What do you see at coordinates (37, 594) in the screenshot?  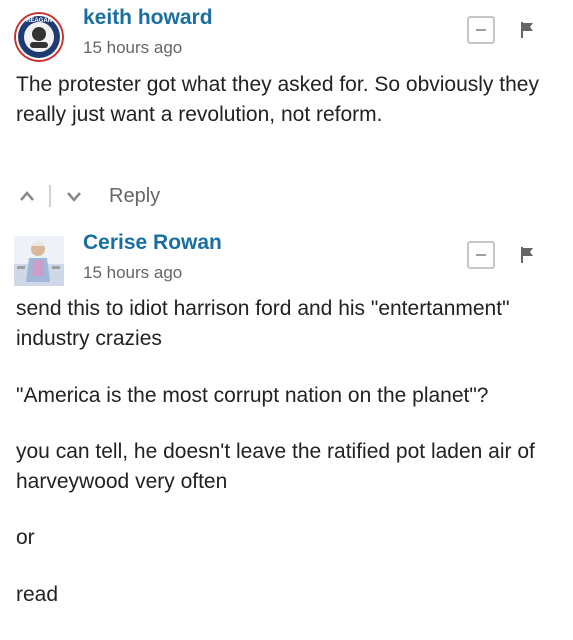 I see `comment-paragraph: read` at bounding box center [37, 594].